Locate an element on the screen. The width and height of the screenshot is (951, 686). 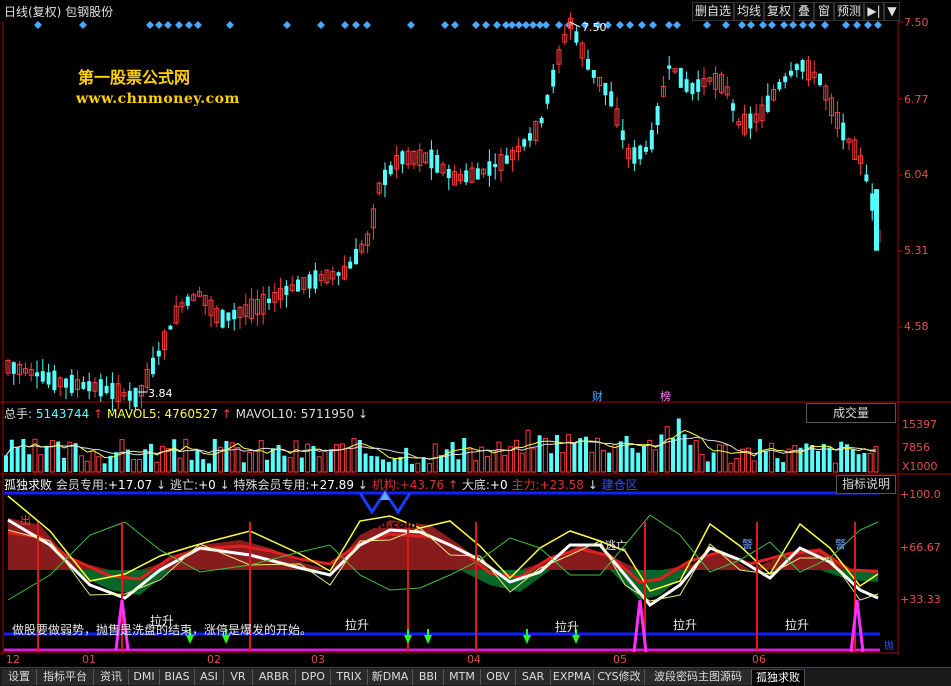
indicator-help-button: 指标说明 is located at coordinates (866, 484).